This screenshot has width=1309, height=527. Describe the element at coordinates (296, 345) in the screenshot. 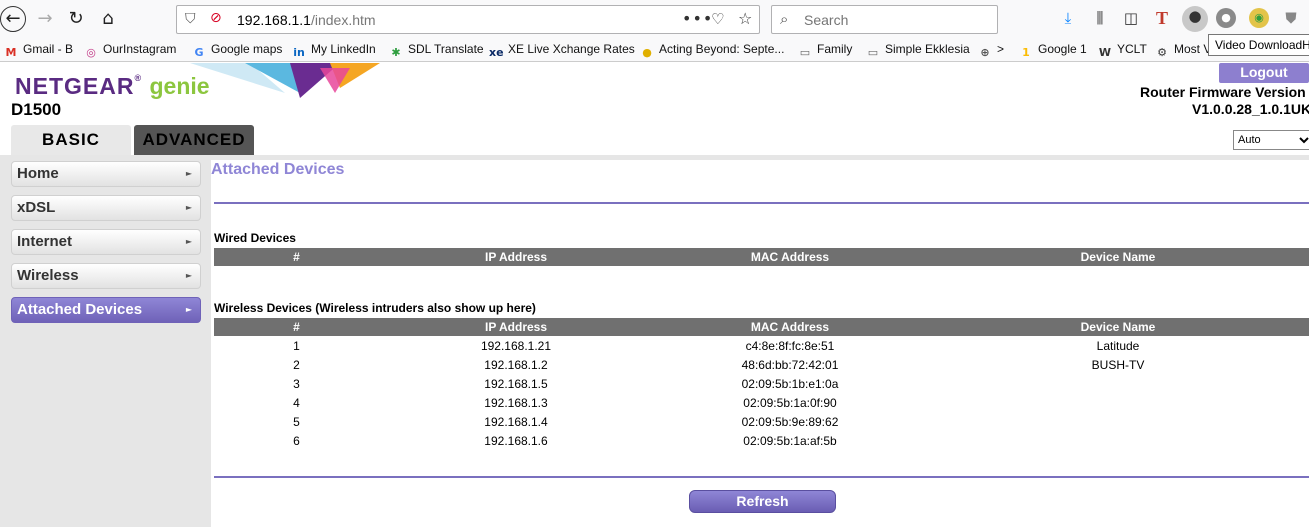

I see `cell-number: 1` at that location.